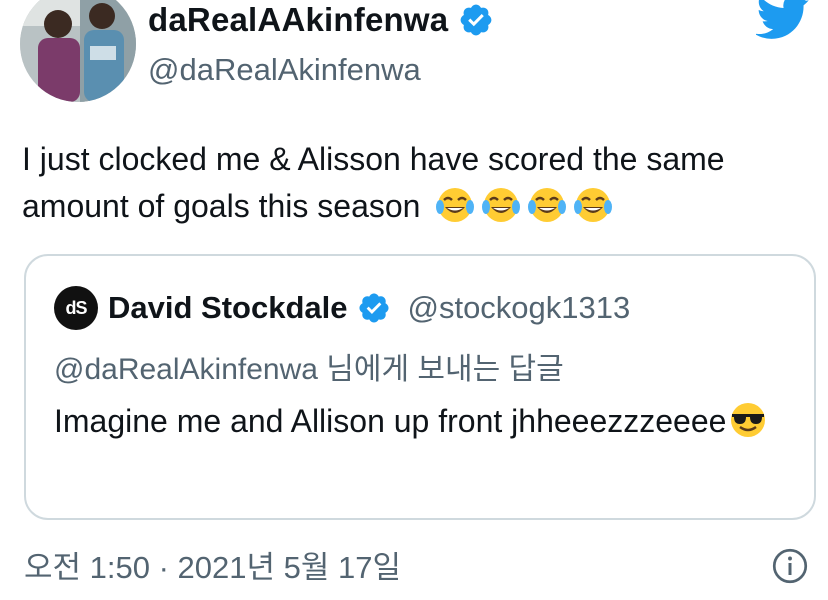 The image size is (828, 600). What do you see at coordinates (227, 308) in the screenshot?
I see `quoted-author-display-name: David Stockdale` at bounding box center [227, 308].